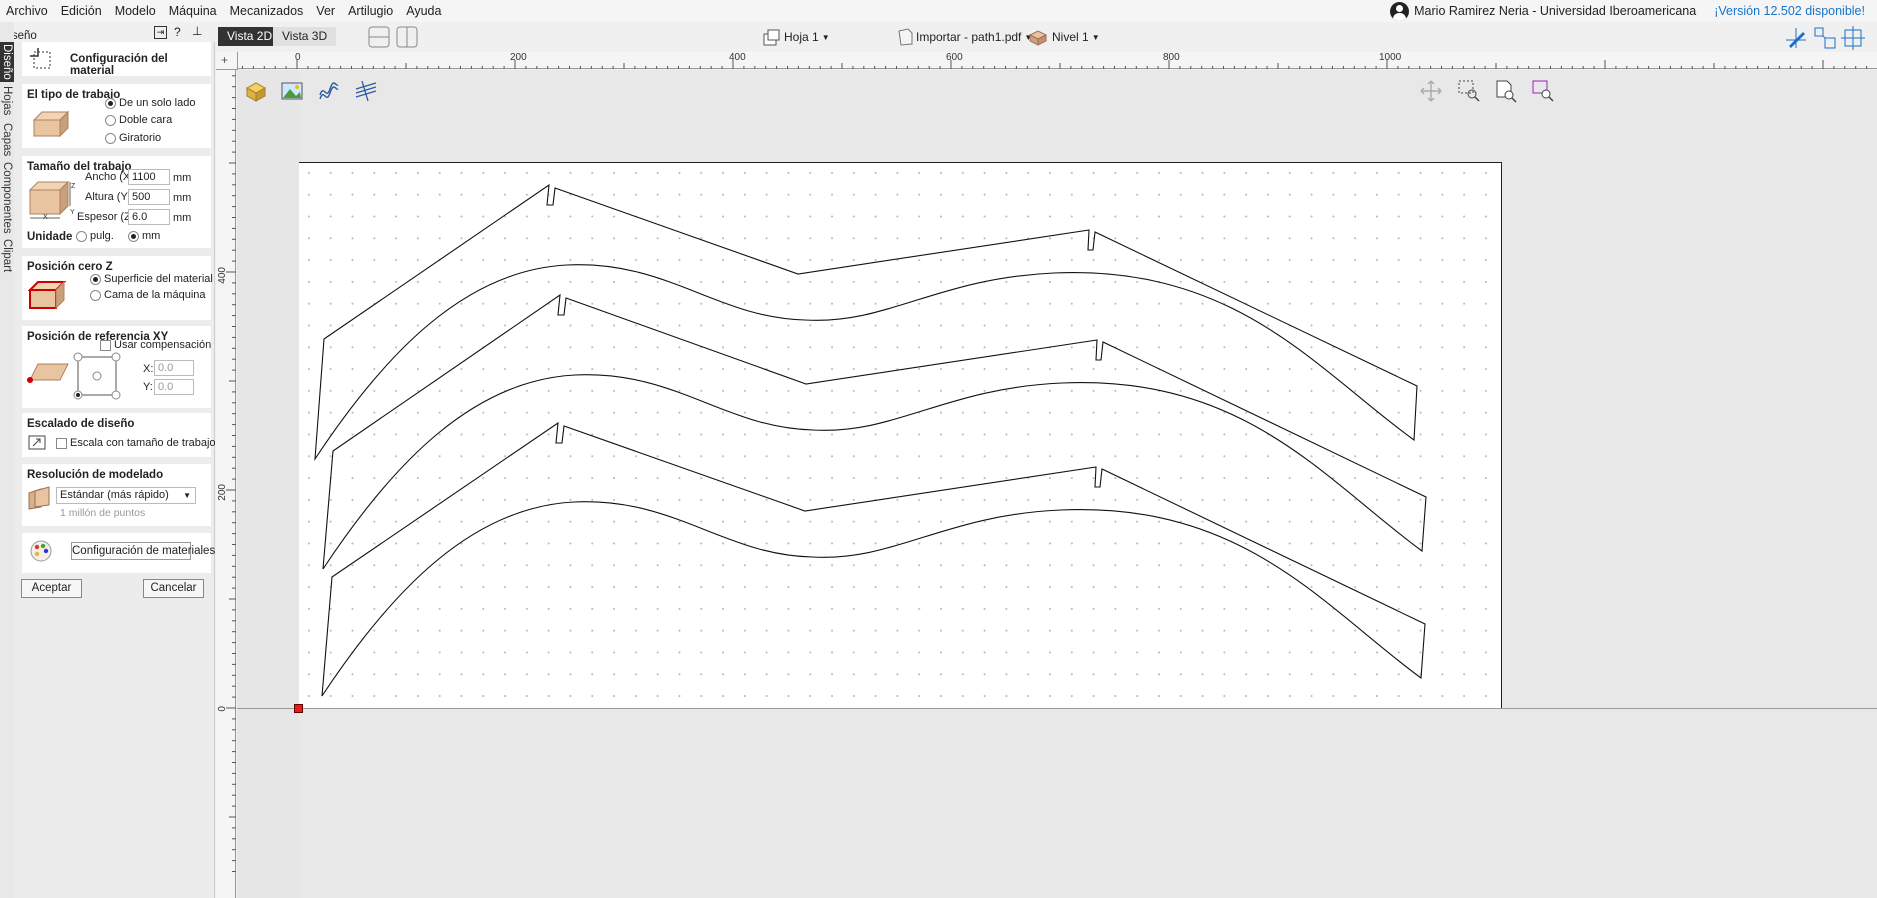  What do you see at coordinates (1400, 11) in the screenshot?
I see `user-avatar-icon` at bounding box center [1400, 11].